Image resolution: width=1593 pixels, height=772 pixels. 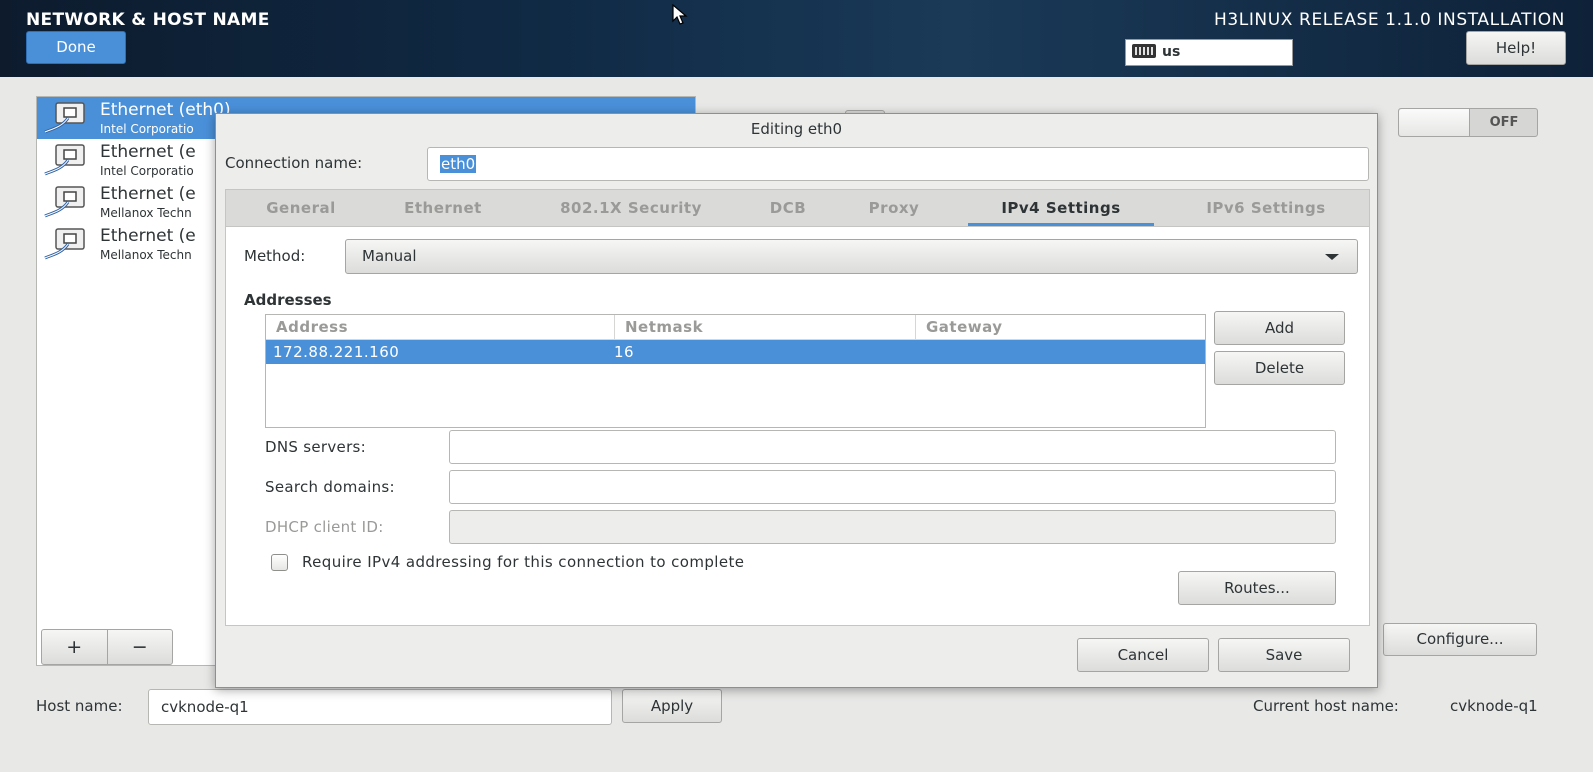 What do you see at coordinates (301, 208) in the screenshot?
I see `tab-general: General` at bounding box center [301, 208].